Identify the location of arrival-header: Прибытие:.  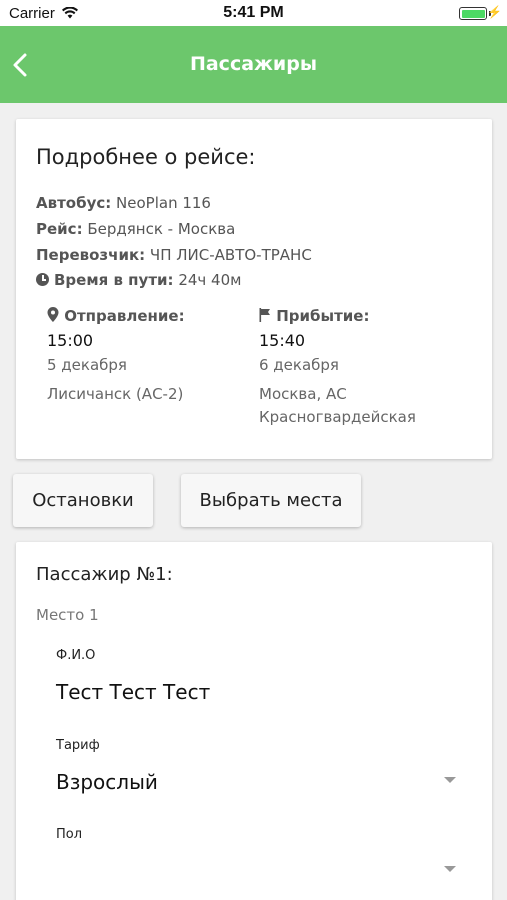
(369, 316).